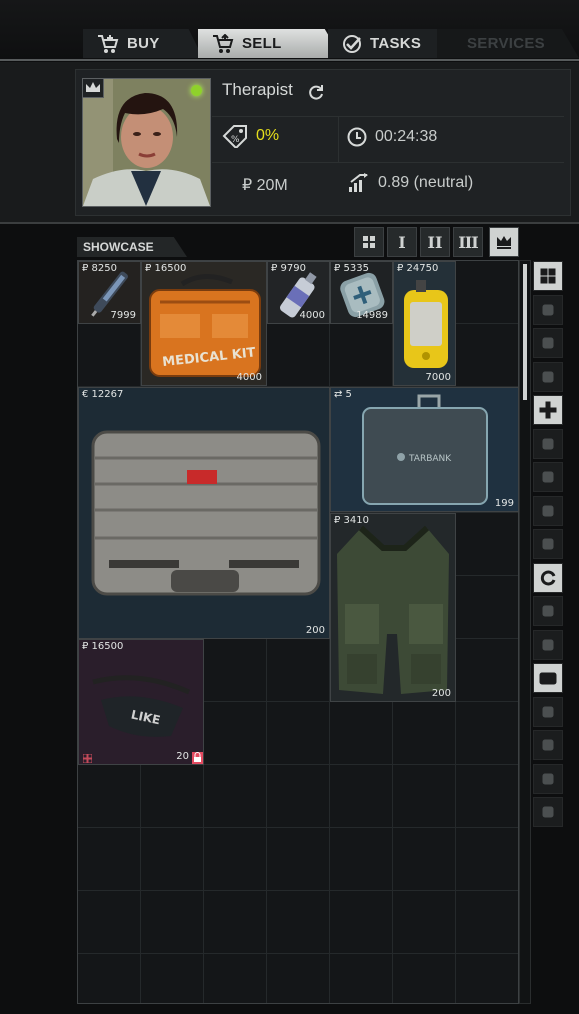 This screenshot has height=1014, width=579. What do you see at coordinates (108, 43) in the screenshot?
I see `cart-icon` at bounding box center [108, 43].